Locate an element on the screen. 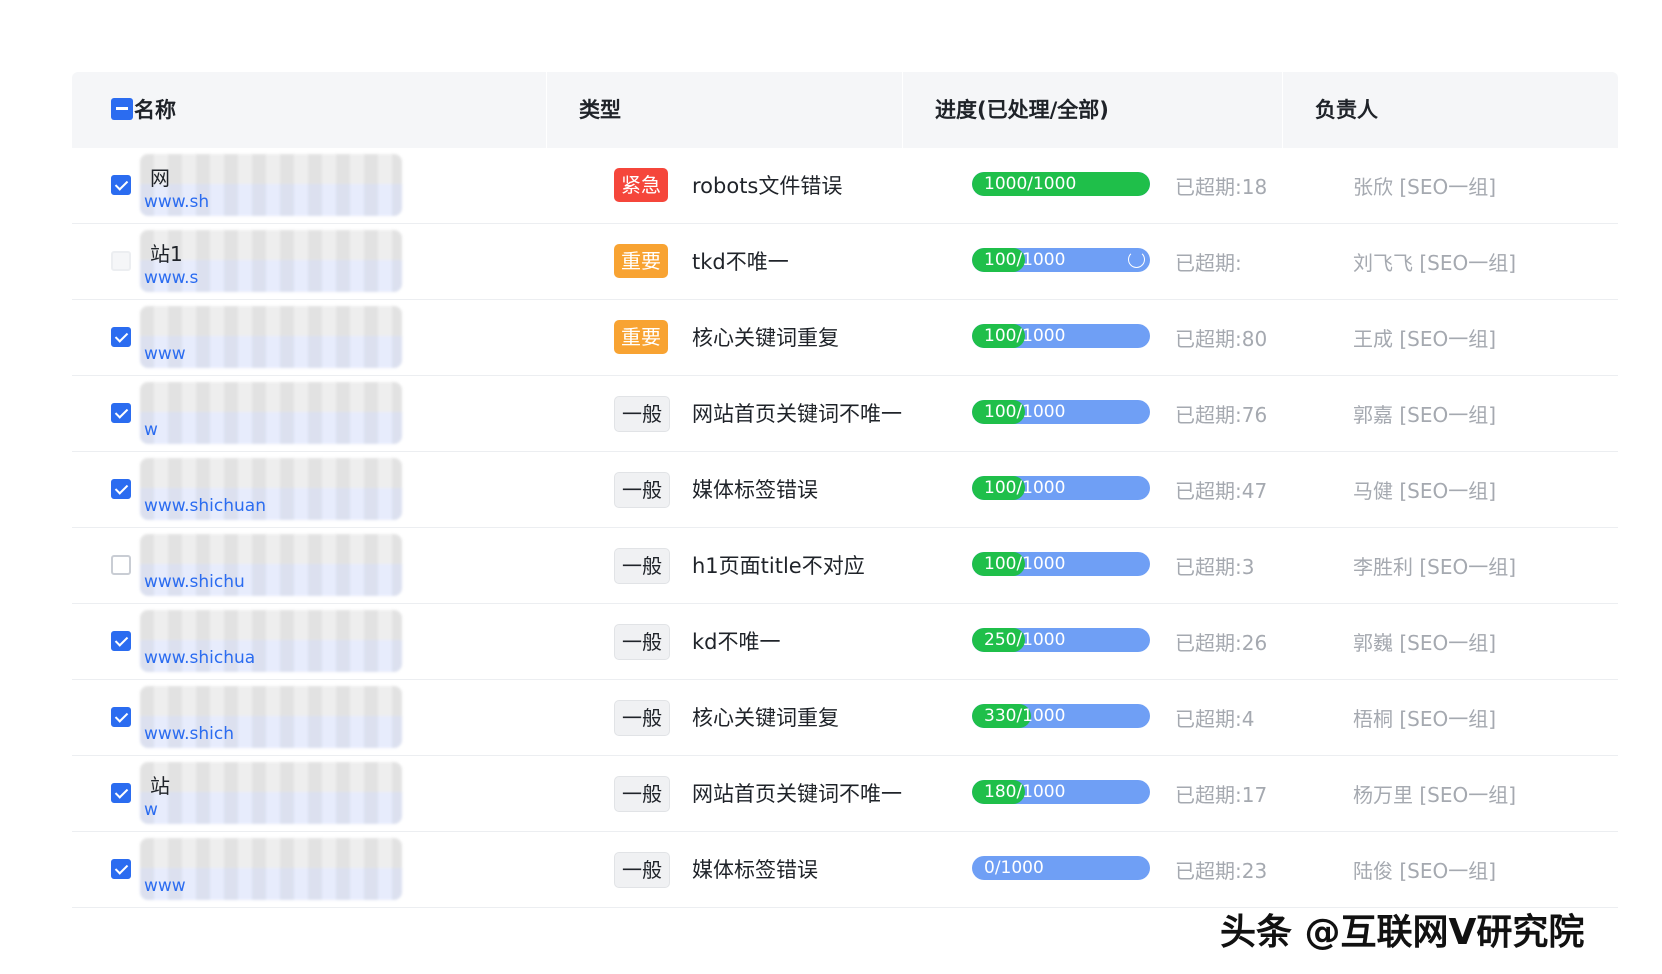  owner-name: 郭巍 [SEO一组] is located at coordinates (1424, 641).